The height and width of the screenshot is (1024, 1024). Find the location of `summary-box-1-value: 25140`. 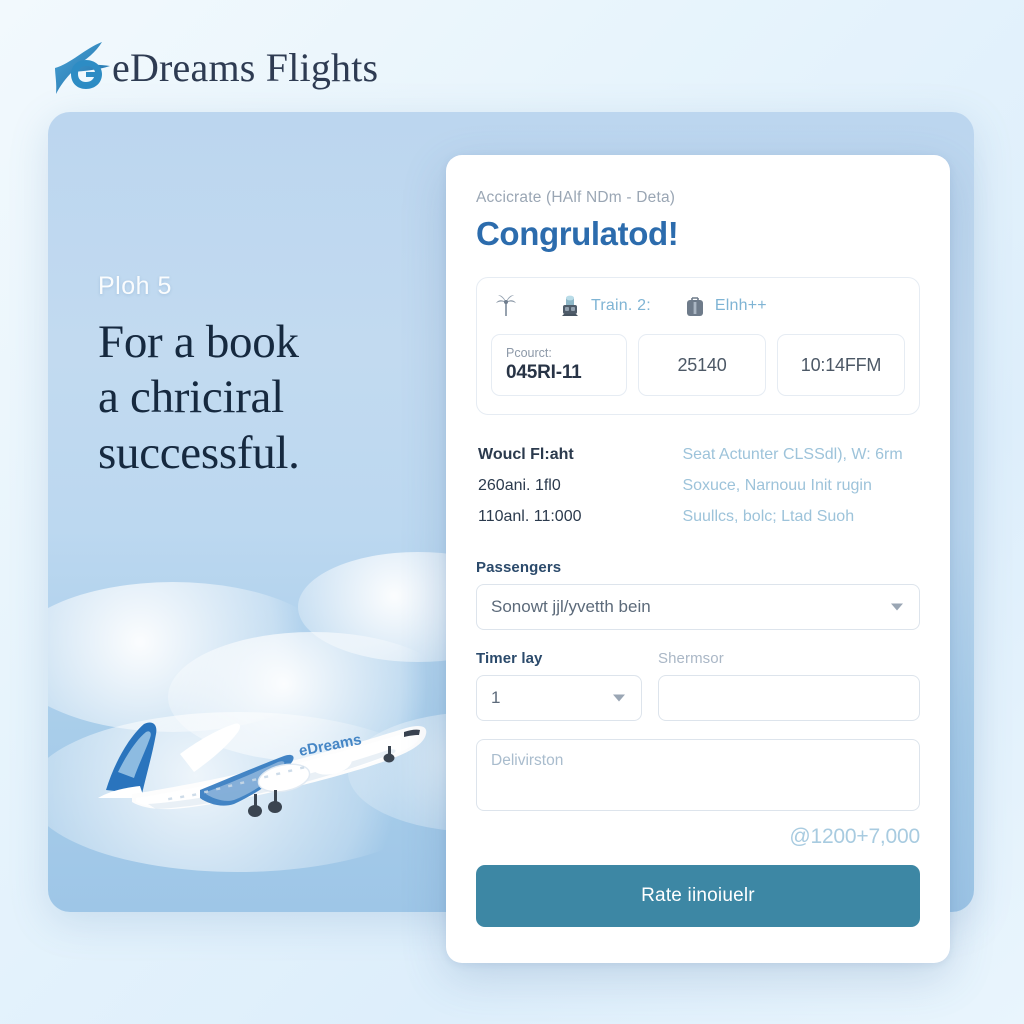

summary-box-1-value: 25140 is located at coordinates (702, 364).